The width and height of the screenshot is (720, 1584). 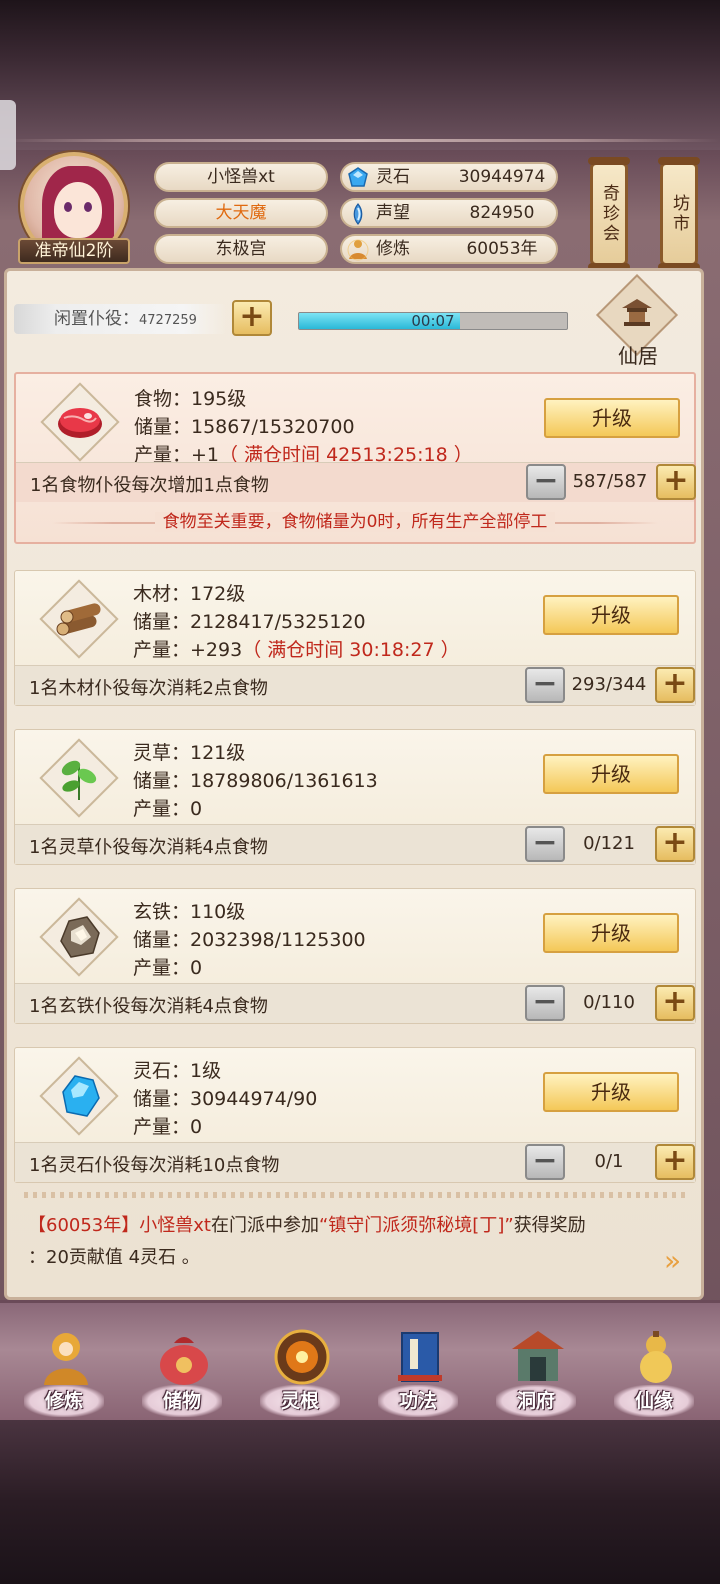 I want to click on iron-ore-icon, so click(x=80, y=937).